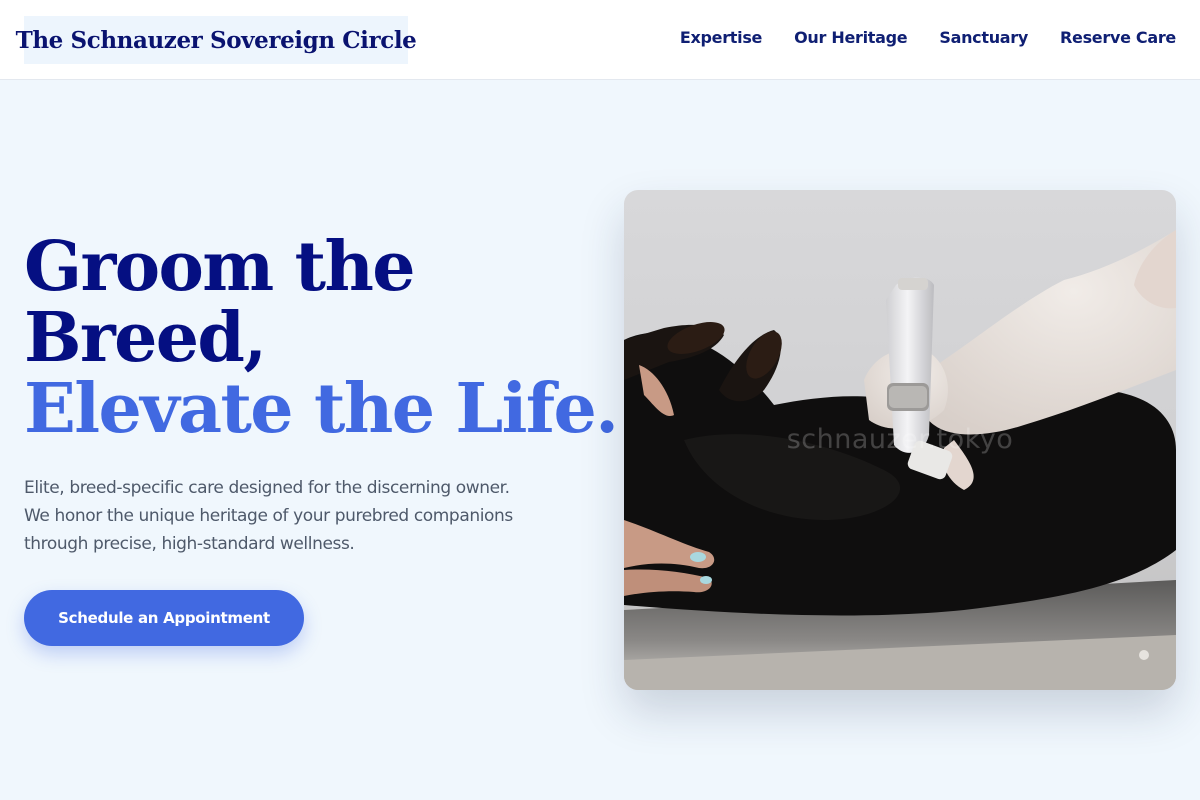 This screenshot has width=1200, height=800. I want to click on hero-title: Groom the Breed, Elevate the Life., so click(321, 338).